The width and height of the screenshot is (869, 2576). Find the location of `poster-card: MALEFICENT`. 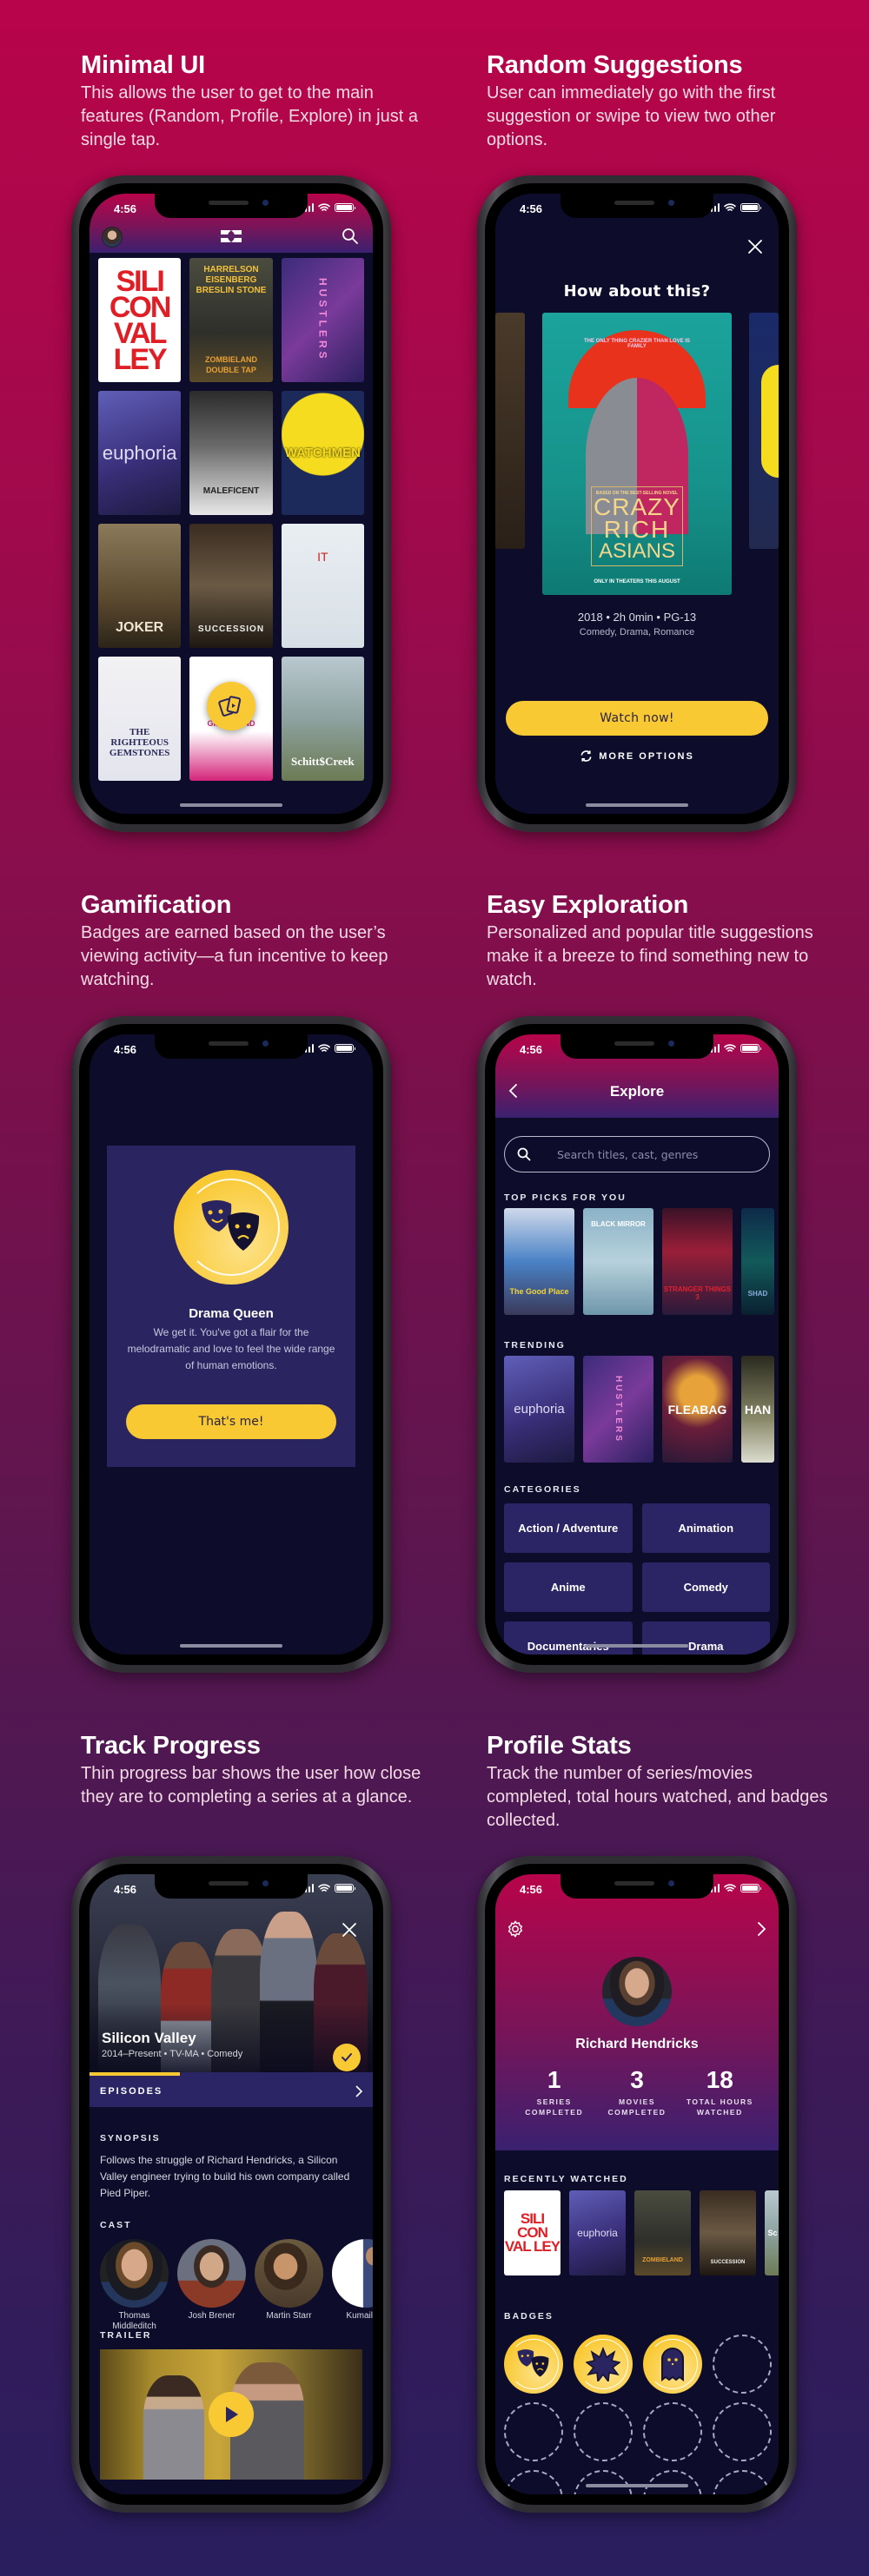

poster-card: MALEFICENT is located at coordinates (231, 453).